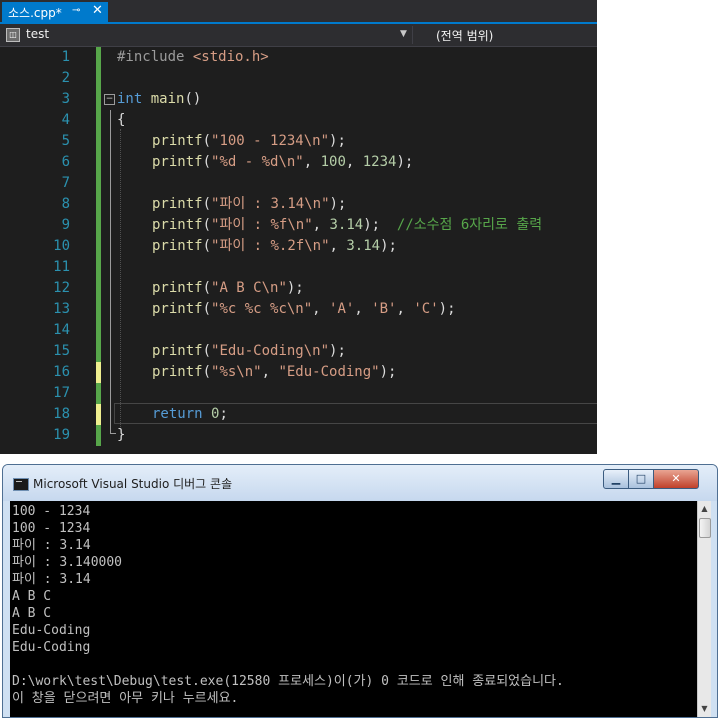  I want to click on code-line-12: printf("A B C\n");, so click(228, 288).